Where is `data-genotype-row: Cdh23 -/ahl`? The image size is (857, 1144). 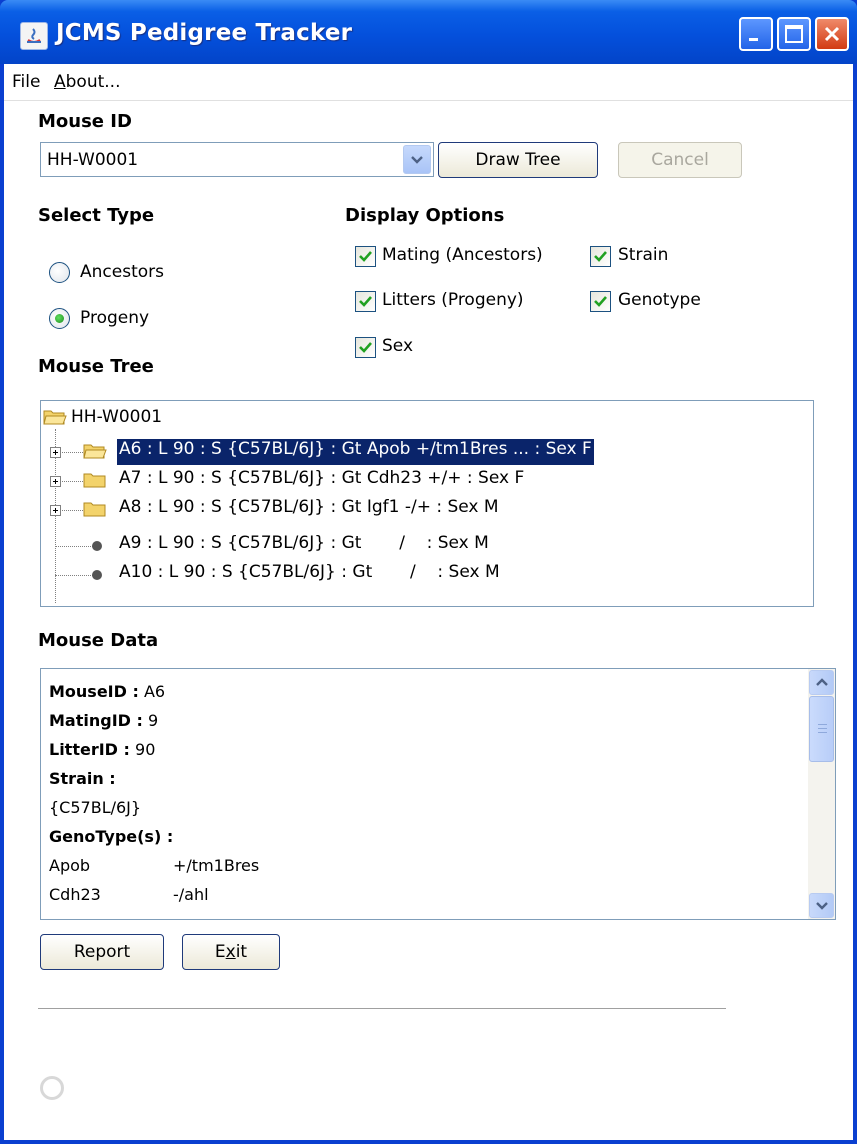 data-genotype-row: Cdh23 -/ahl is located at coordinates (129, 894).